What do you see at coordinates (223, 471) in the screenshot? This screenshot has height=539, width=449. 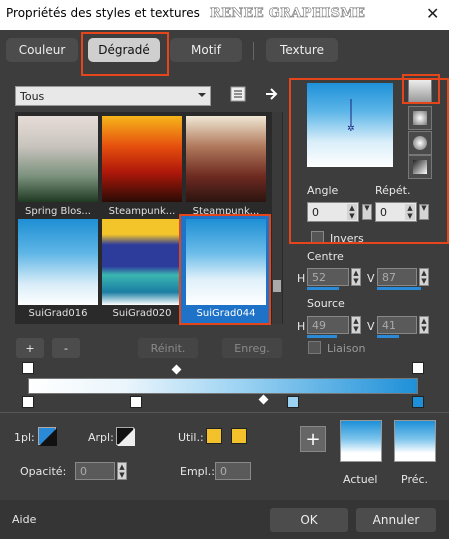 I see `empl-value: 0` at bounding box center [223, 471].